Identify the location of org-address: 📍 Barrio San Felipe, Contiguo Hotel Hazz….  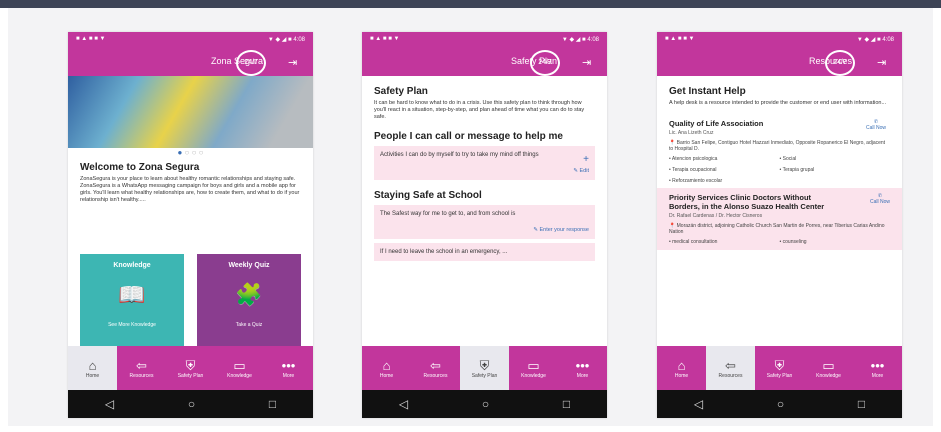
(777, 146).